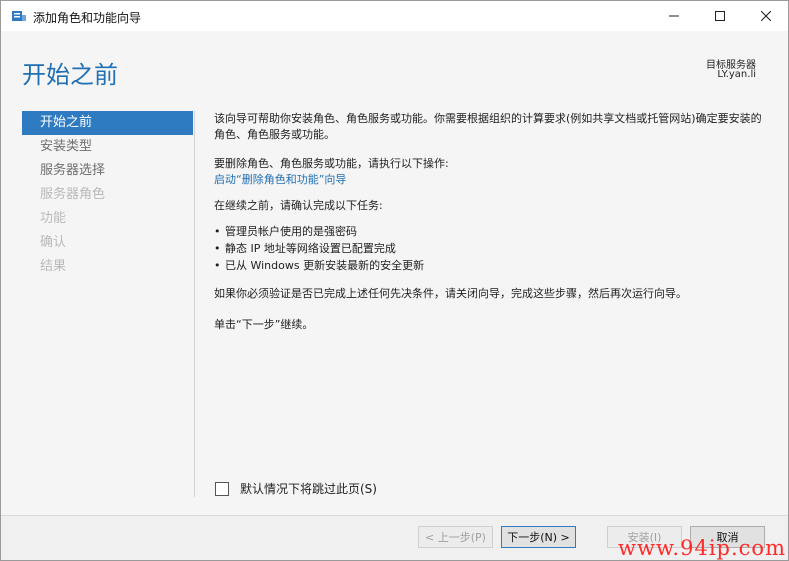 This screenshot has height=561, width=789. Describe the element at coordinates (222, 488) in the screenshot. I see `skip-page-checkbox` at that location.